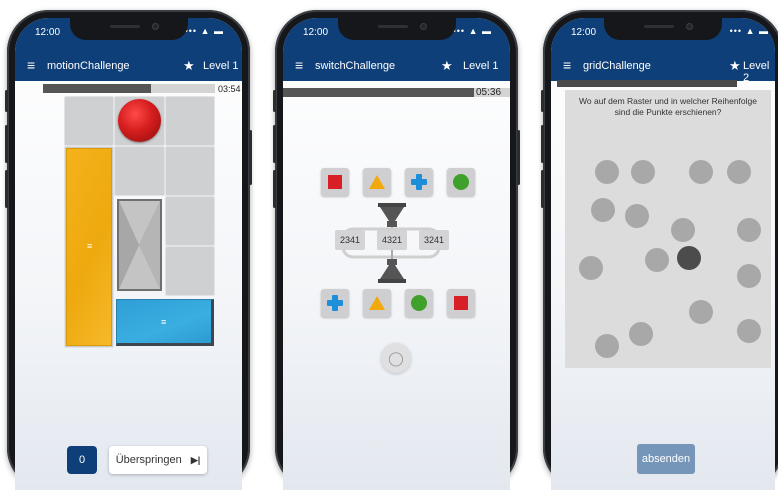  I want to click on switch-options: 2341 4321 3241, so click(400, 240).